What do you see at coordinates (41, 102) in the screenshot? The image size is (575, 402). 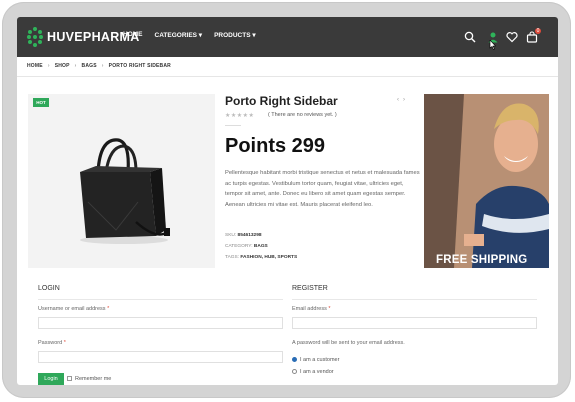 I see `hot-badge: HOT` at bounding box center [41, 102].